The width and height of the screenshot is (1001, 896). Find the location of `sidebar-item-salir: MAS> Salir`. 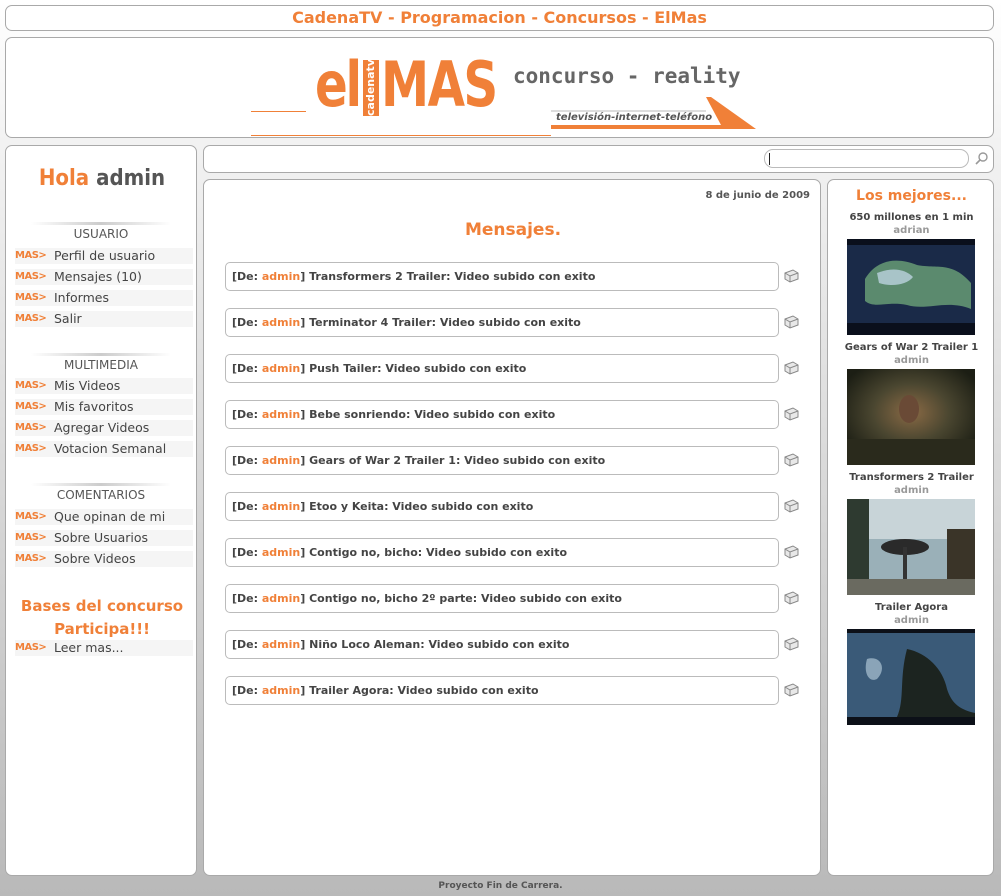

sidebar-item-salir: MAS> Salir is located at coordinates (104, 319).